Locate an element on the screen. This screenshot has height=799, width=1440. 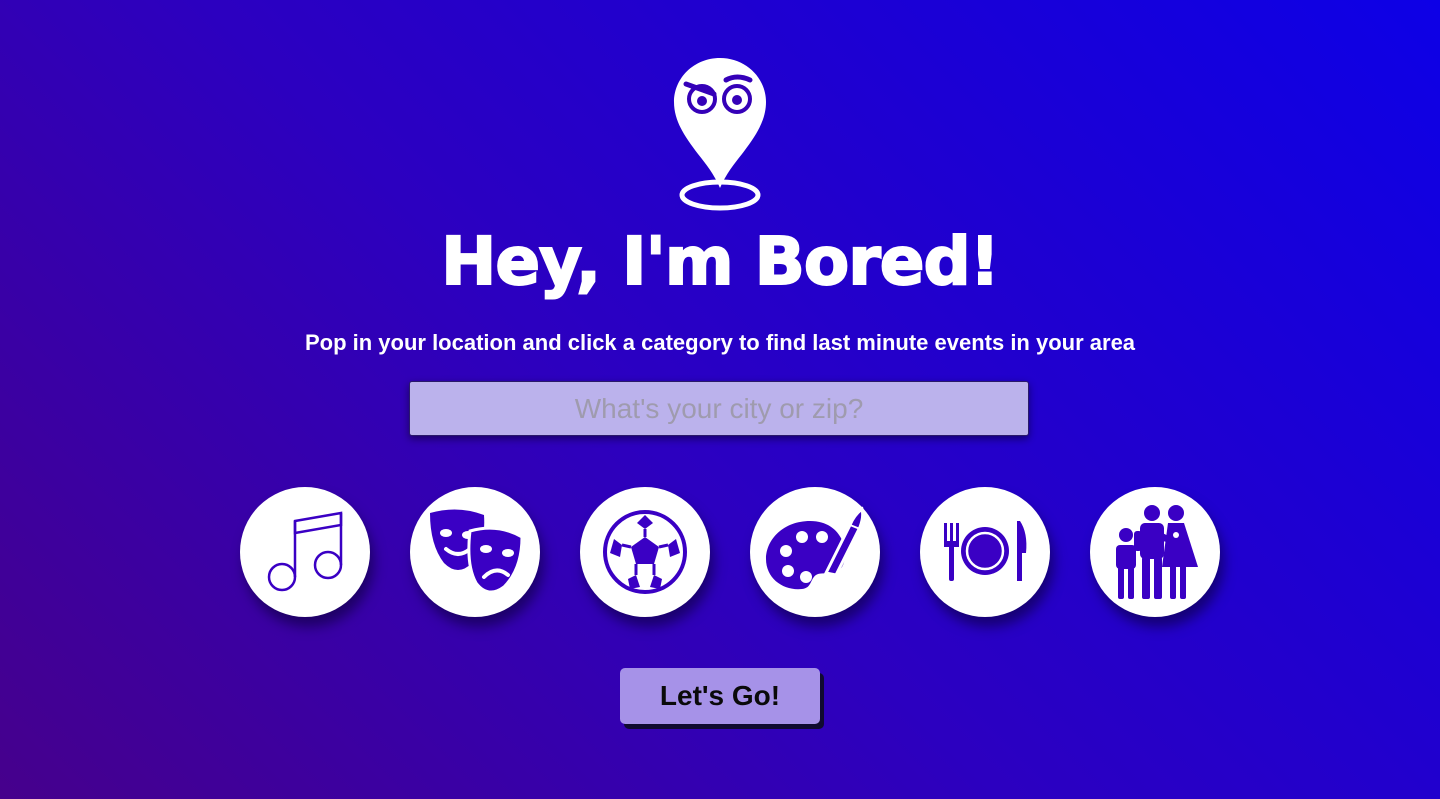
category-theater-button is located at coordinates (475, 552).